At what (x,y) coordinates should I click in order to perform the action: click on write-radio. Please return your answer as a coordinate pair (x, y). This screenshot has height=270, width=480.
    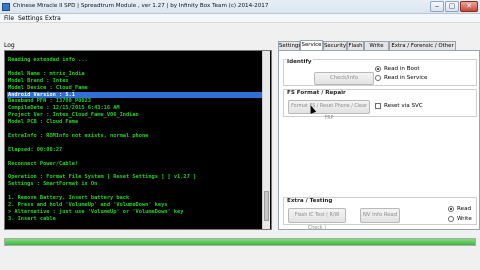
    Looking at the image, I should click on (451, 219).